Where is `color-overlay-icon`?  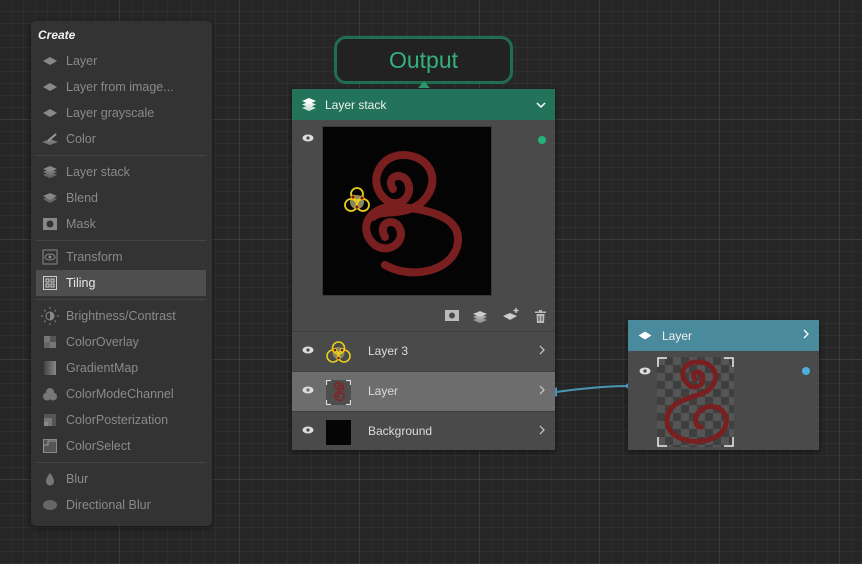
color-overlay-icon is located at coordinates (50, 342).